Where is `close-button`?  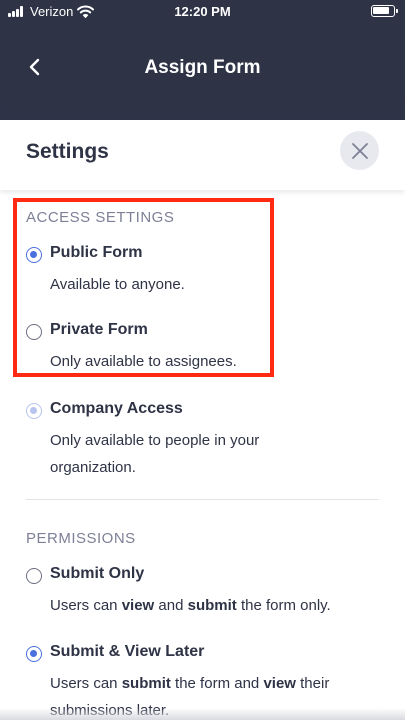 close-button is located at coordinates (359, 150).